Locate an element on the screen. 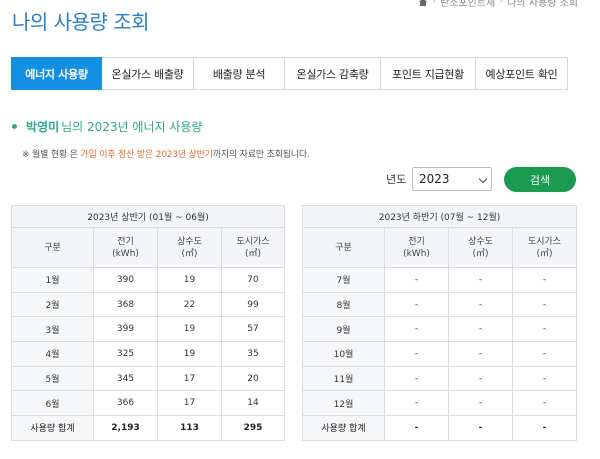  total-row: 사용량 합계 2,193 113 295 is located at coordinates (148, 428).